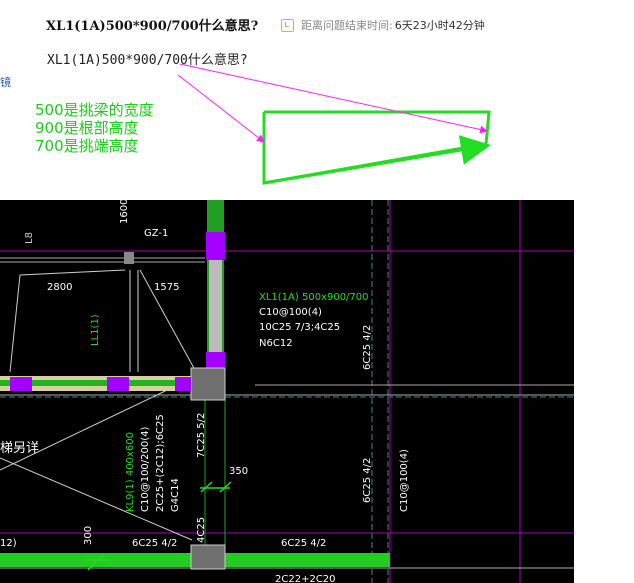 This screenshot has height=583, width=634. What do you see at coordinates (276, 343) in the screenshot?
I see `cad-xl1-side: N6C12` at bounding box center [276, 343].